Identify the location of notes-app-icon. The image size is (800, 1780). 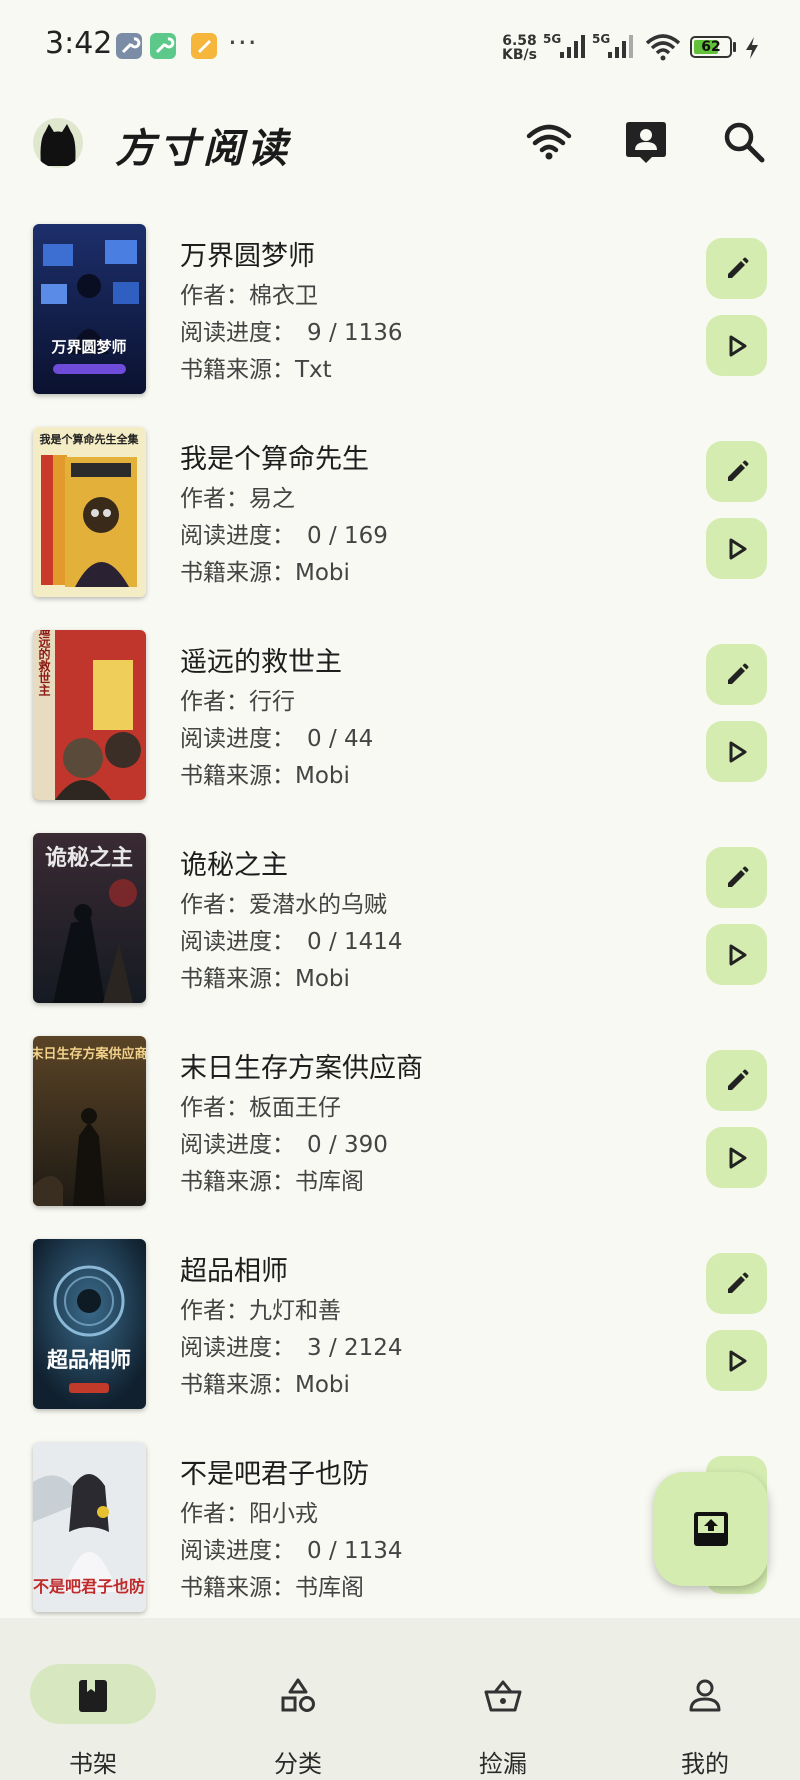
(204, 46).